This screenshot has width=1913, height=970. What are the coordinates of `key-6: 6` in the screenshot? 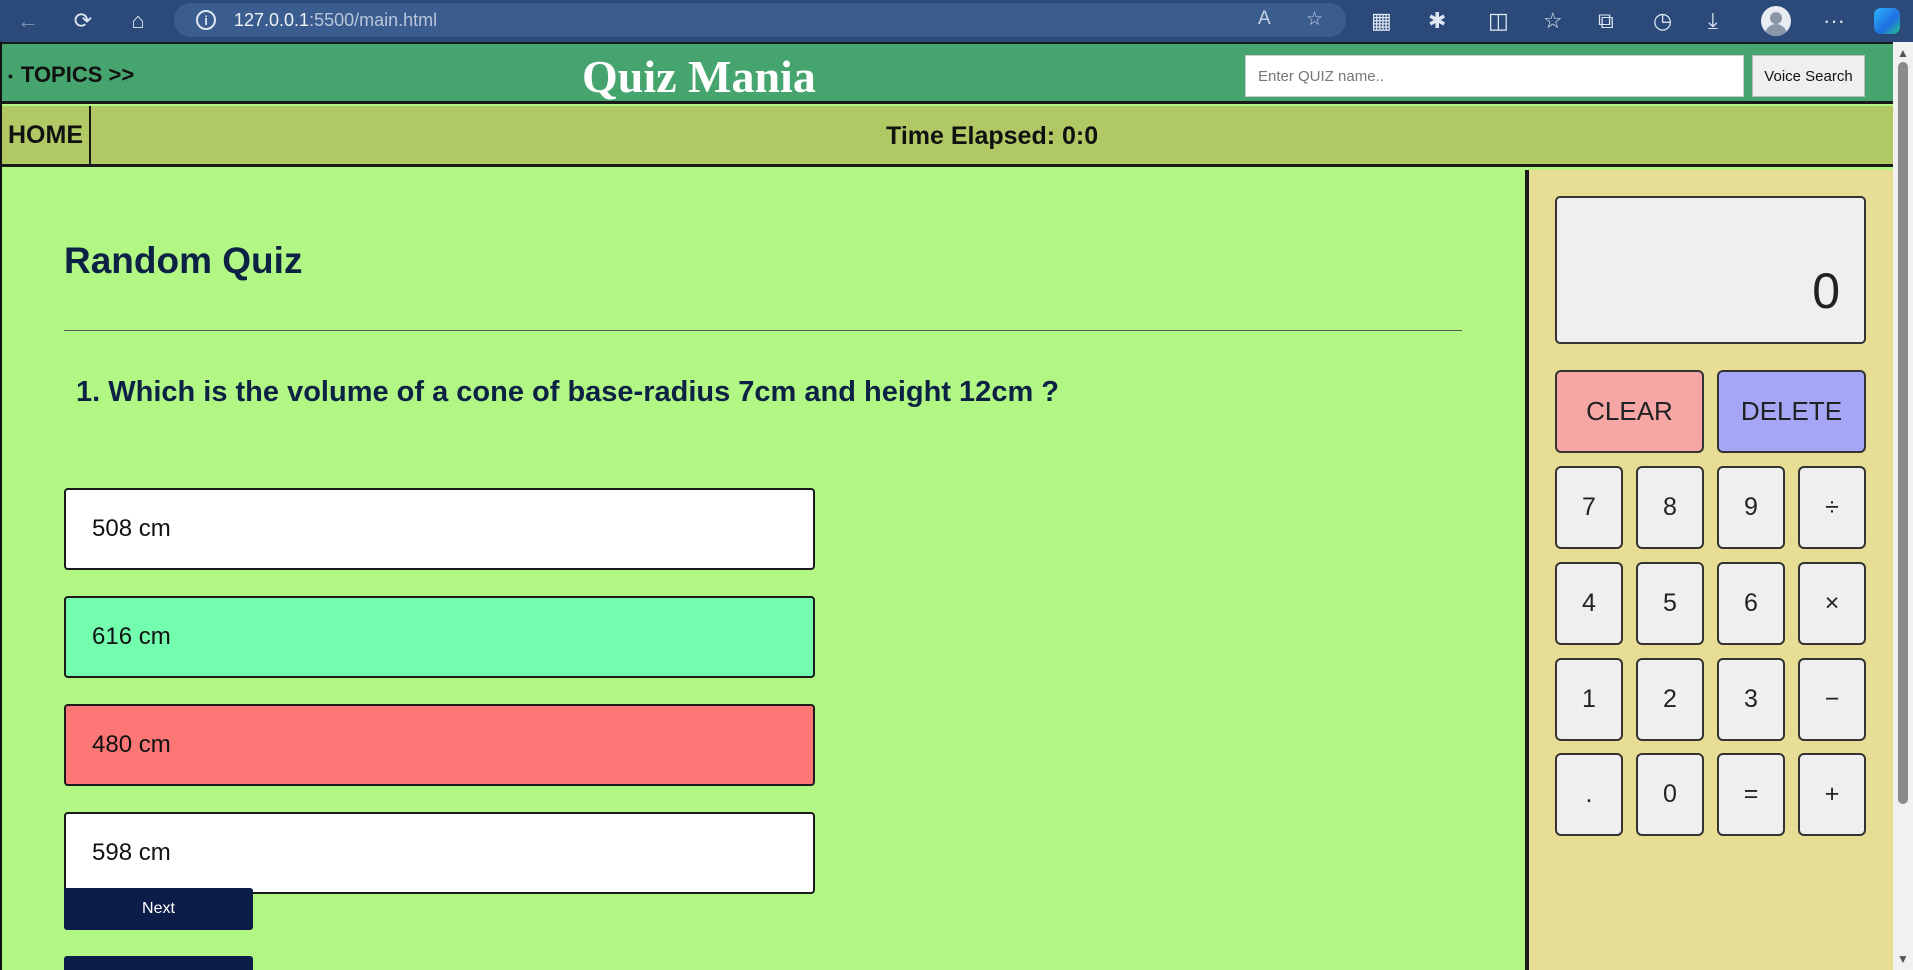 It's located at (1751, 603).